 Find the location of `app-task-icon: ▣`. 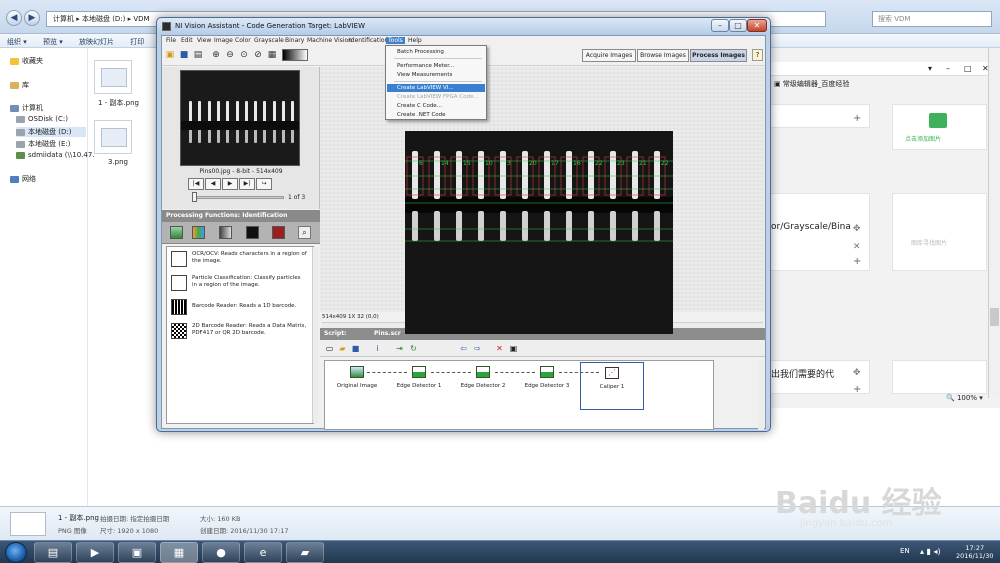

app-task-icon: ▣ is located at coordinates (137, 552).